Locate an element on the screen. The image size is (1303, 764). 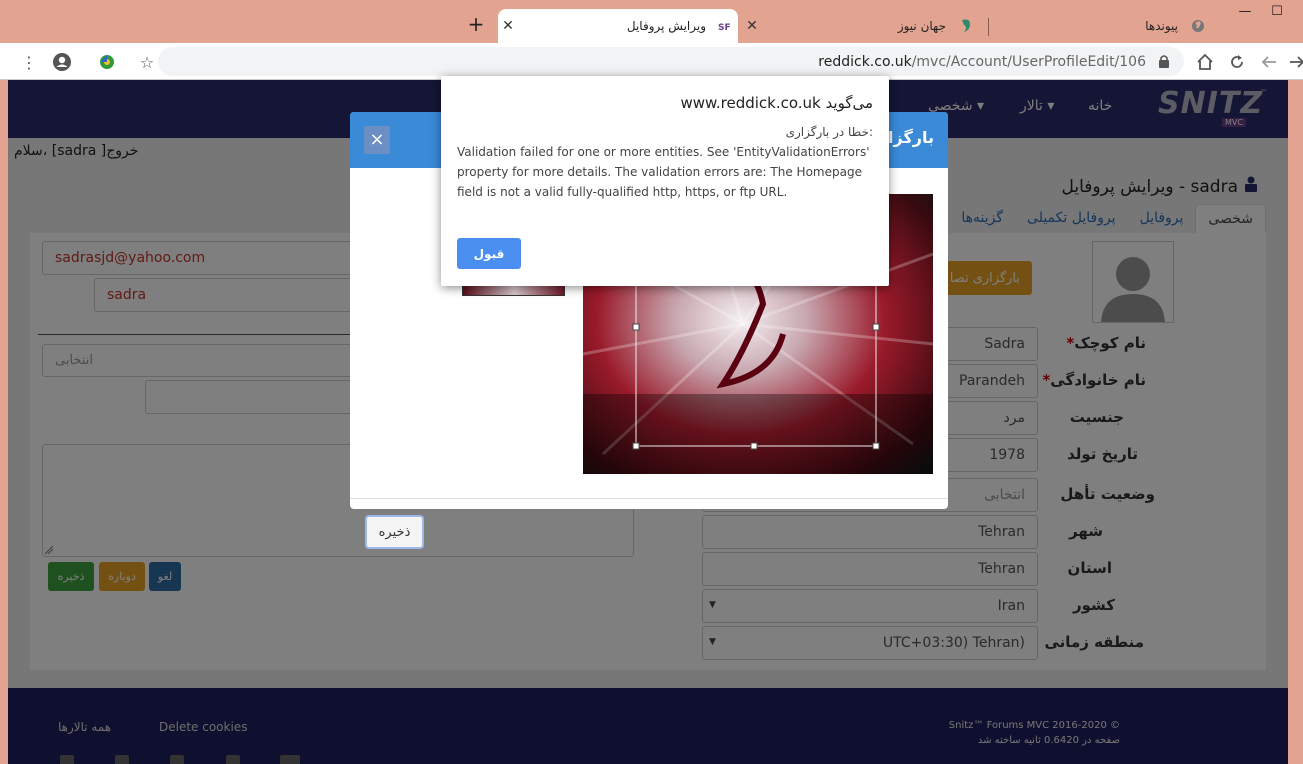
snitz-favicon-icon: SF is located at coordinates (726, 26).